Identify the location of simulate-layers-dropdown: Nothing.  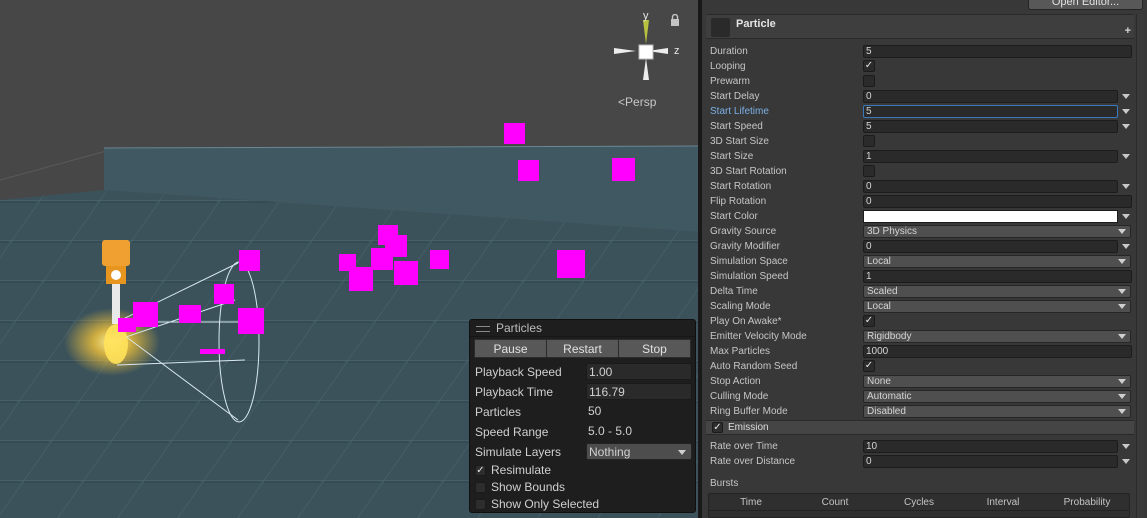
(639, 451).